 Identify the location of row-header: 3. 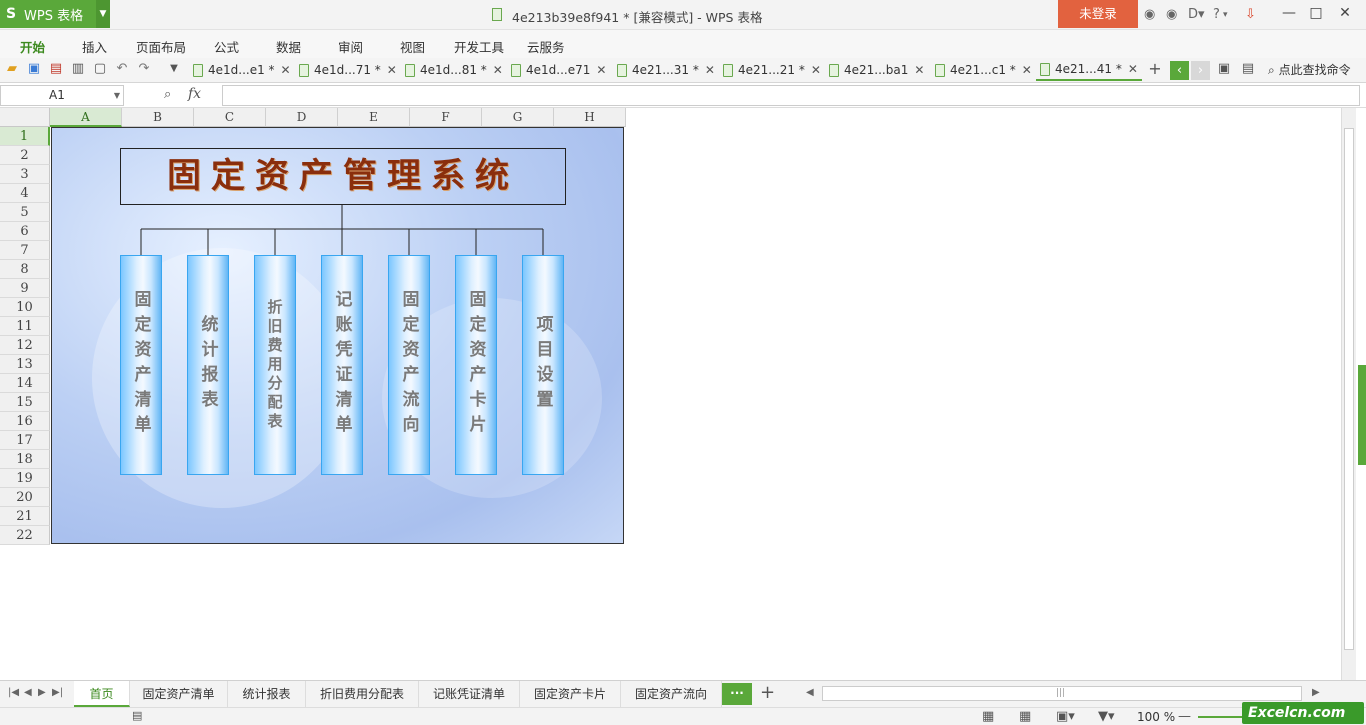
(25, 174).